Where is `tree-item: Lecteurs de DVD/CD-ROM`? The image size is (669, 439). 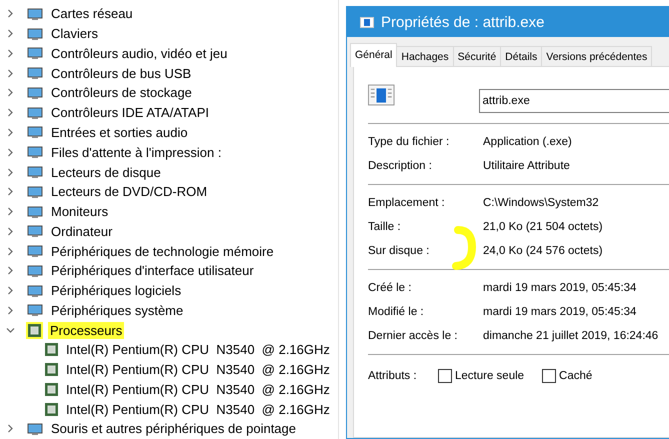 tree-item: Lecteurs de DVD/CD-ROM is located at coordinates (129, 191).